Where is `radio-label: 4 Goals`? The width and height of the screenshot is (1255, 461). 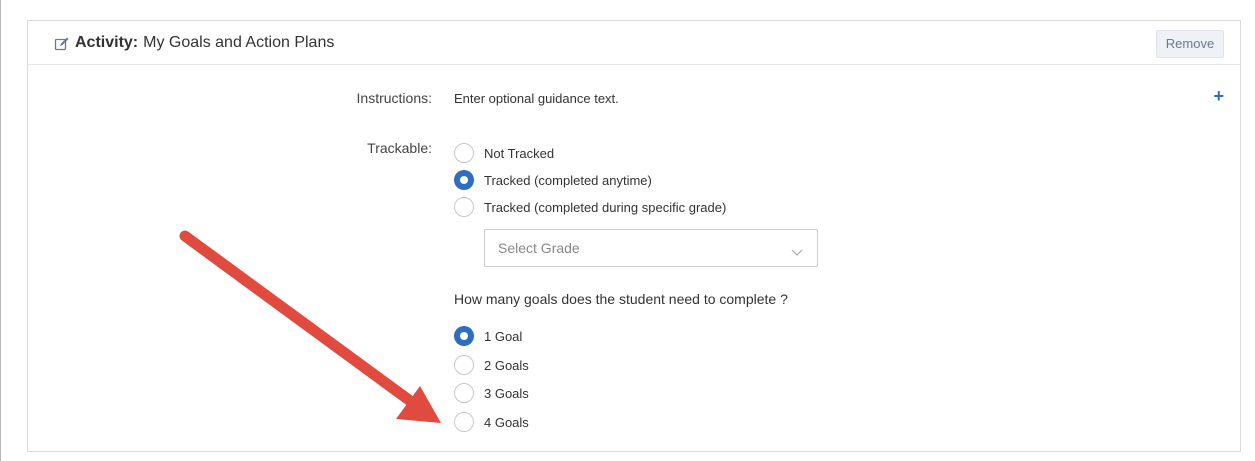 radio-label: 4 Goals is located at coordinates (506, 422).